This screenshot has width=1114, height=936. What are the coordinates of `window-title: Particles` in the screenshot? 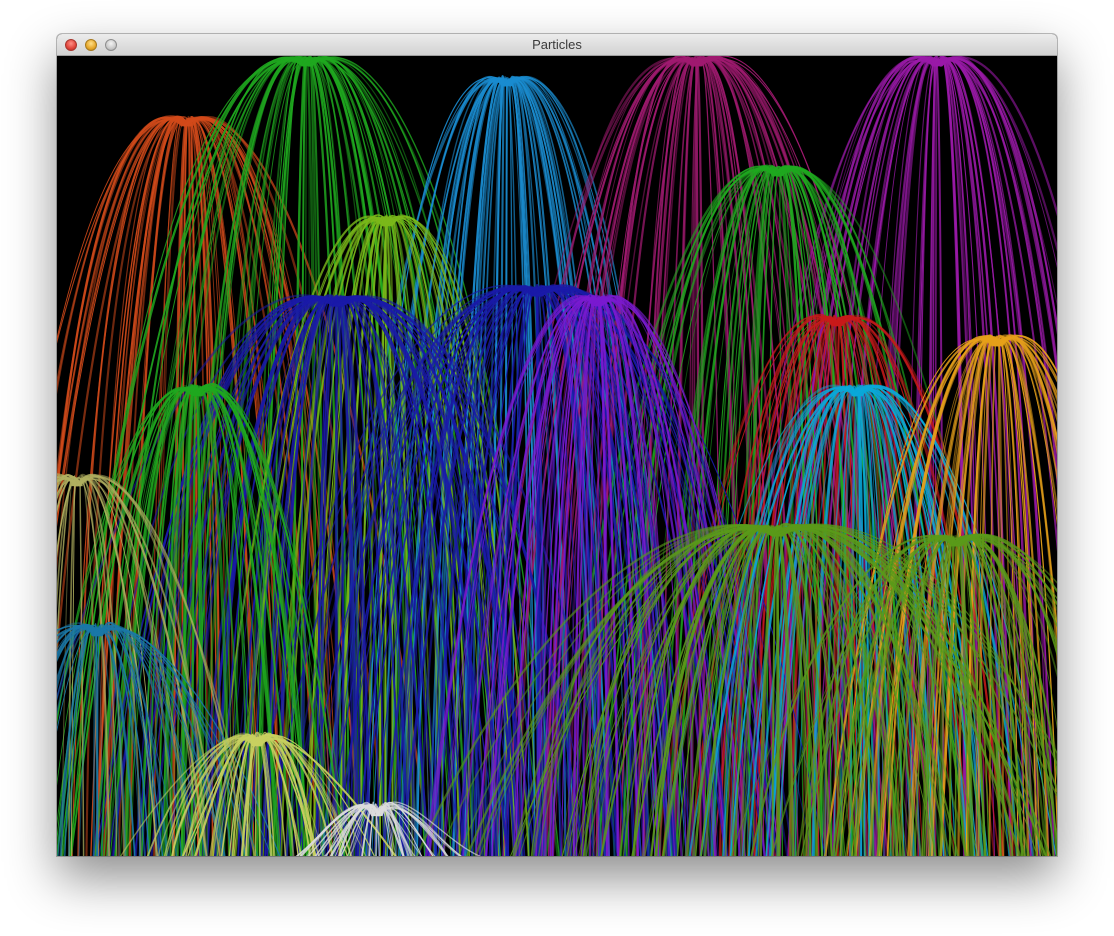 It's located at (557, 44).